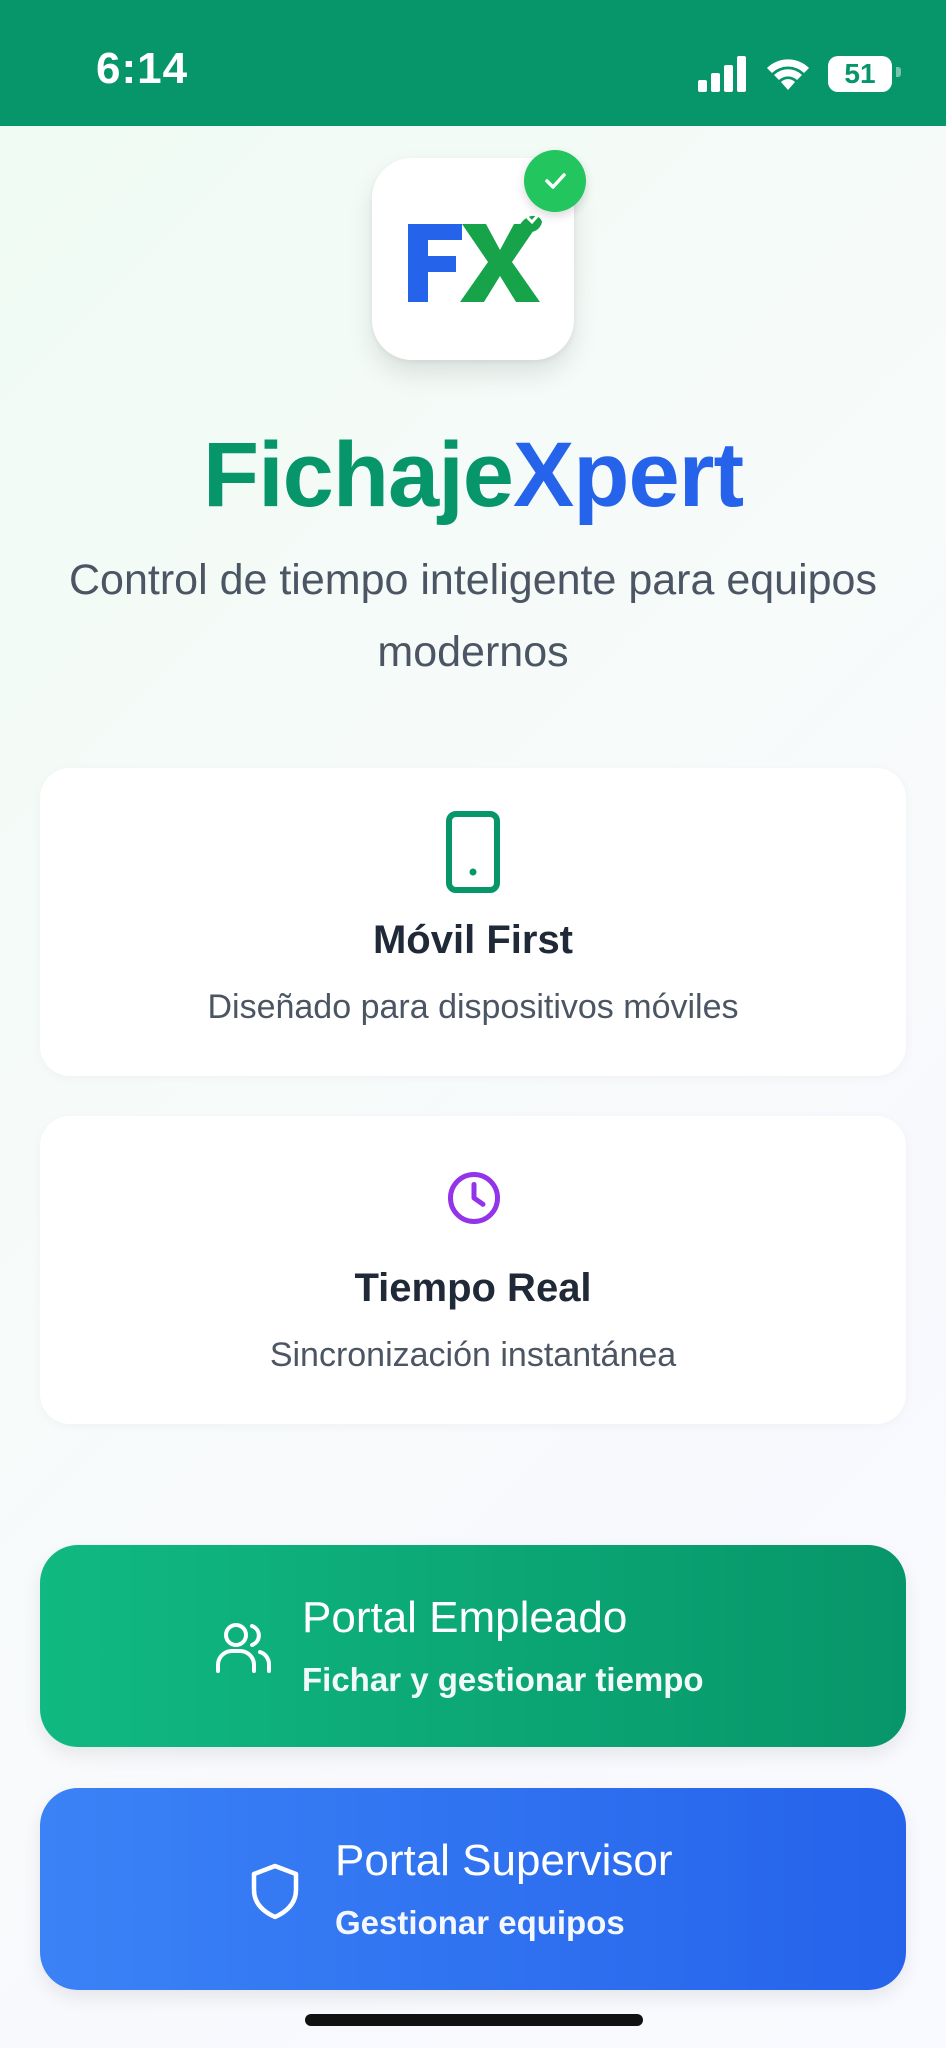 Image resolution: width=946 pixels, height=2048 pixels. I want to click on battery-tip, so click(898, 72).